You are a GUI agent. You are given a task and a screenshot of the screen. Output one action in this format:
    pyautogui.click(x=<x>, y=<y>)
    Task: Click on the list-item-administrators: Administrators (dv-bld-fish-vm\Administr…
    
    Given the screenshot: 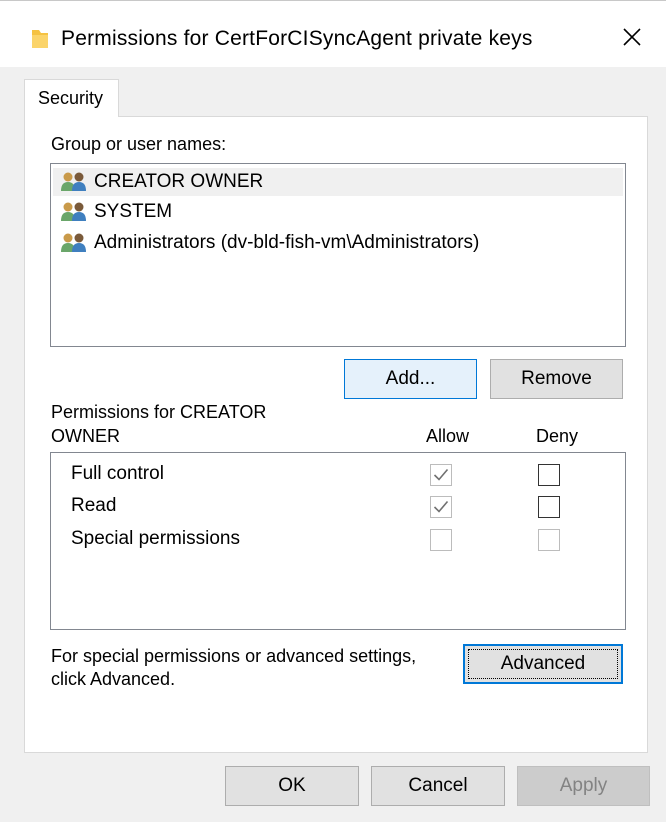 What is the action you would take?
    pyautogui.click(x=338, y=243)
    